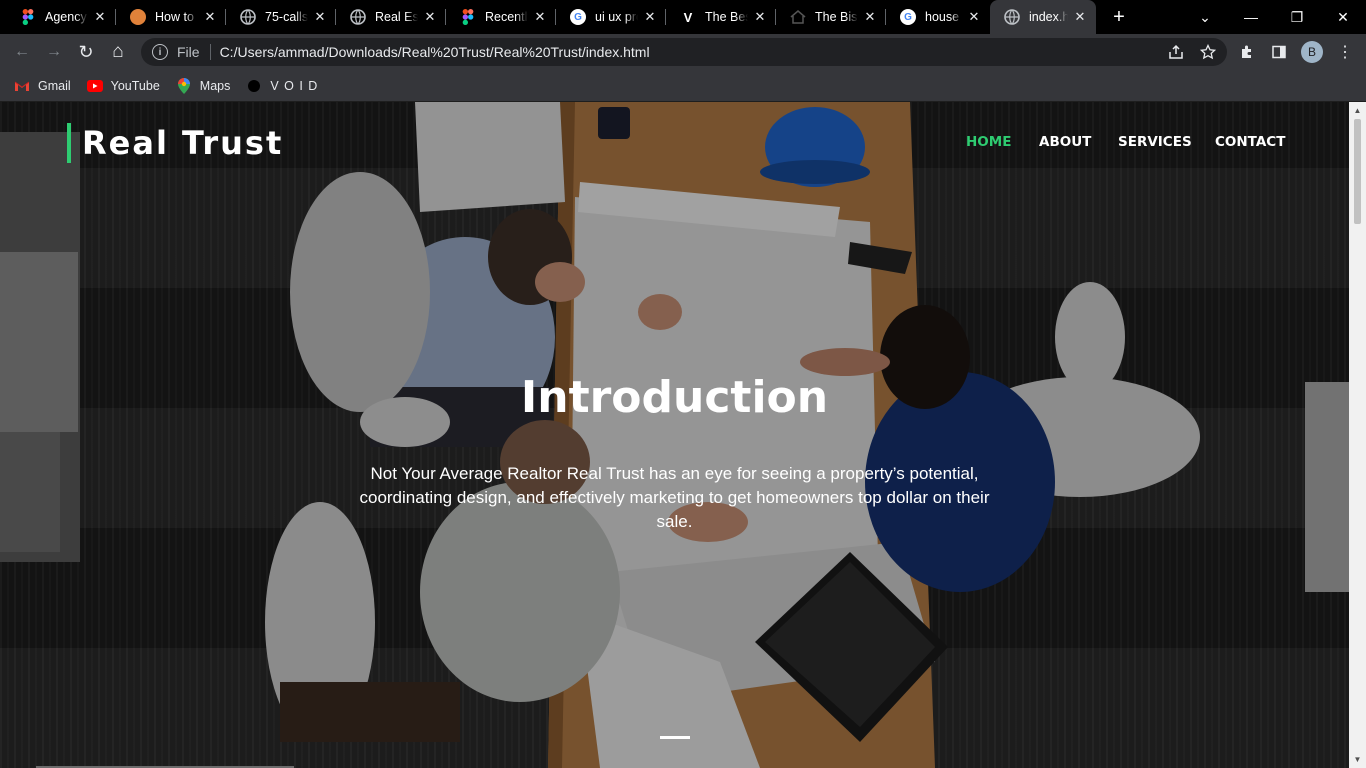 The image size is (1366, 768). Describe the element at coordinates (138, 17) in the screenshot. I see `owl-icon` at that location.